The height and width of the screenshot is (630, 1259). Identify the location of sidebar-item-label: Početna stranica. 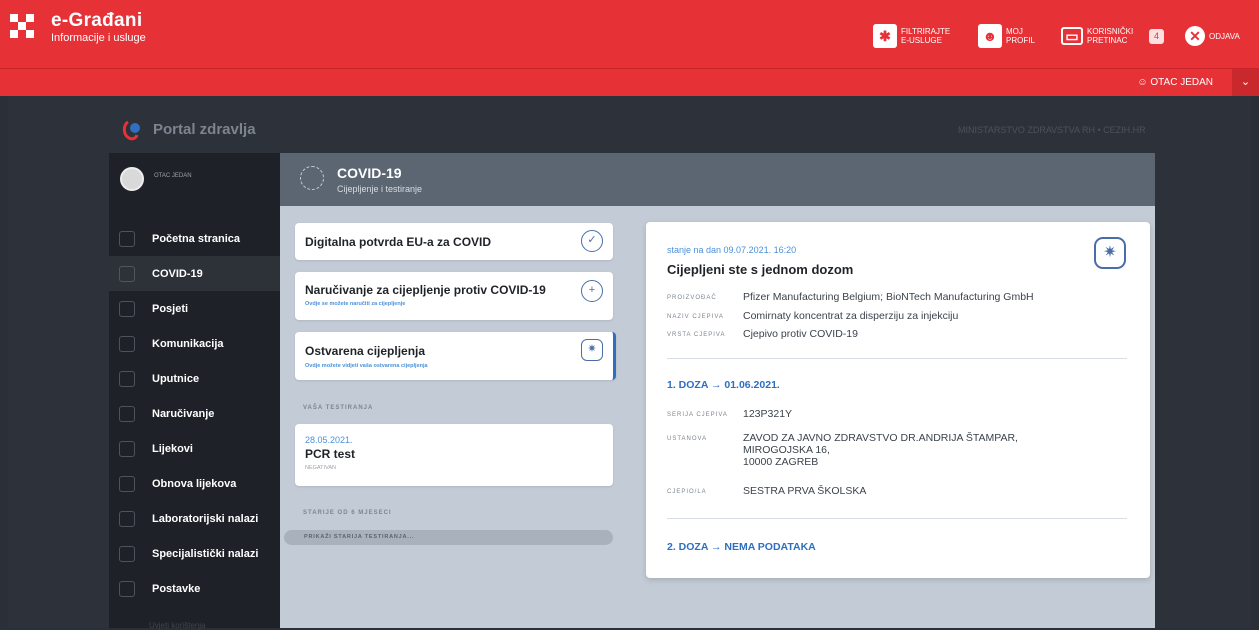
(196, 238).